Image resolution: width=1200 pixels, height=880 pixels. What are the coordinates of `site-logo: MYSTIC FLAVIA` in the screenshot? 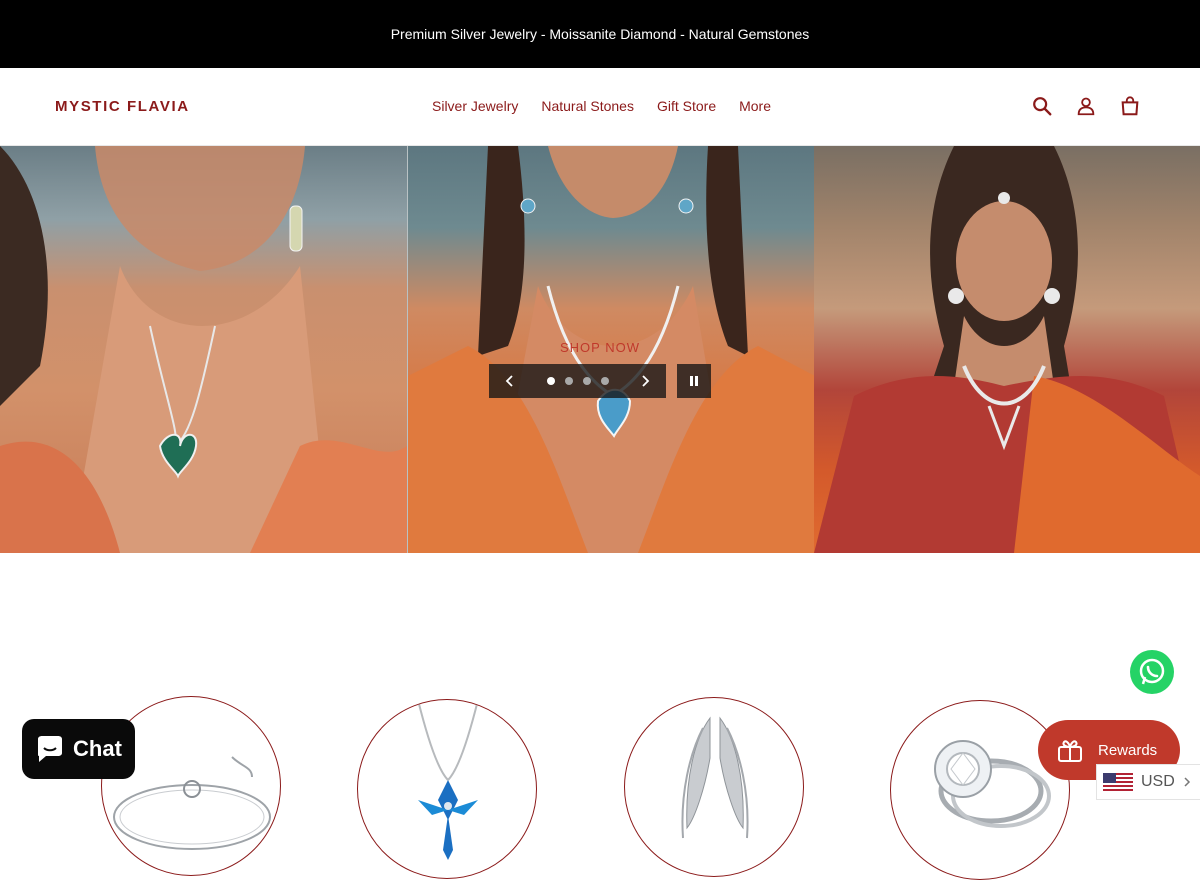 It's located at (122, 106).